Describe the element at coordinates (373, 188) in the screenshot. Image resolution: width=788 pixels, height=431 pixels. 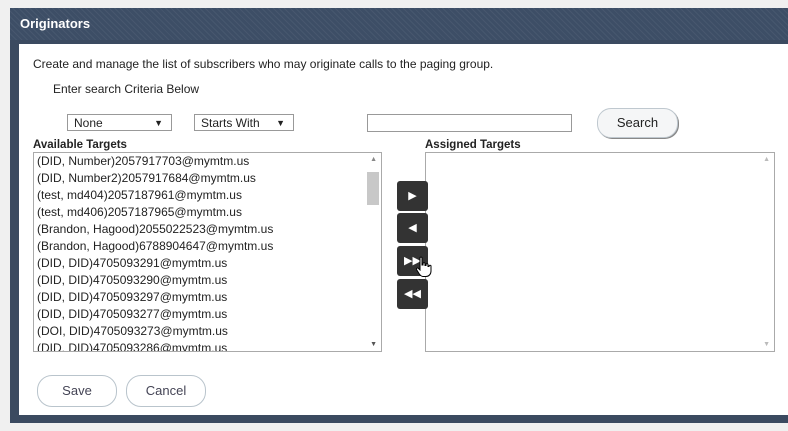
I see `scrollbar-thumb` at that location.